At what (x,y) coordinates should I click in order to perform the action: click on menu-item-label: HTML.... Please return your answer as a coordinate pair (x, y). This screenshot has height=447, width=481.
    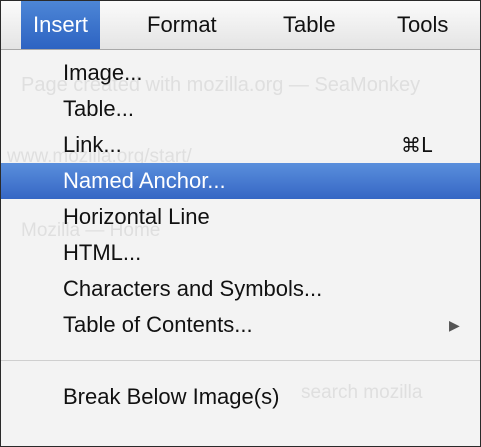
    Looking at the image, I should click on (102, 252).